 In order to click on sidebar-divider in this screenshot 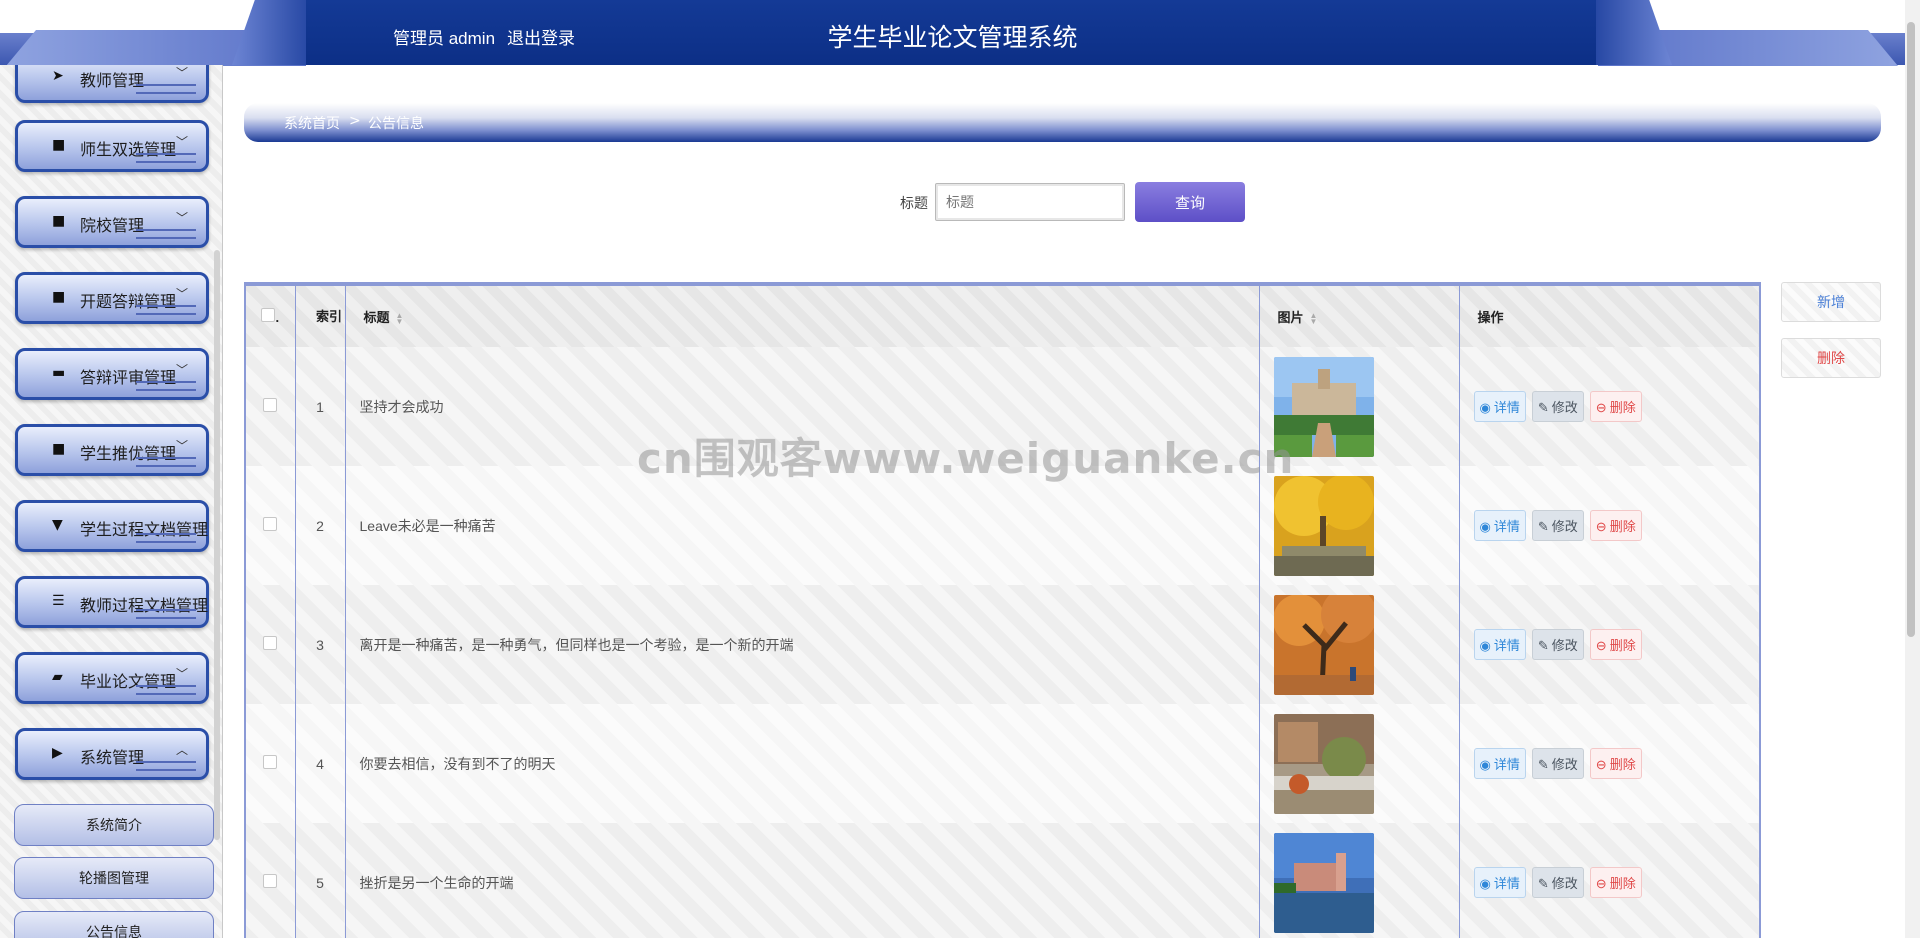, I will do `click(222, 501)`.